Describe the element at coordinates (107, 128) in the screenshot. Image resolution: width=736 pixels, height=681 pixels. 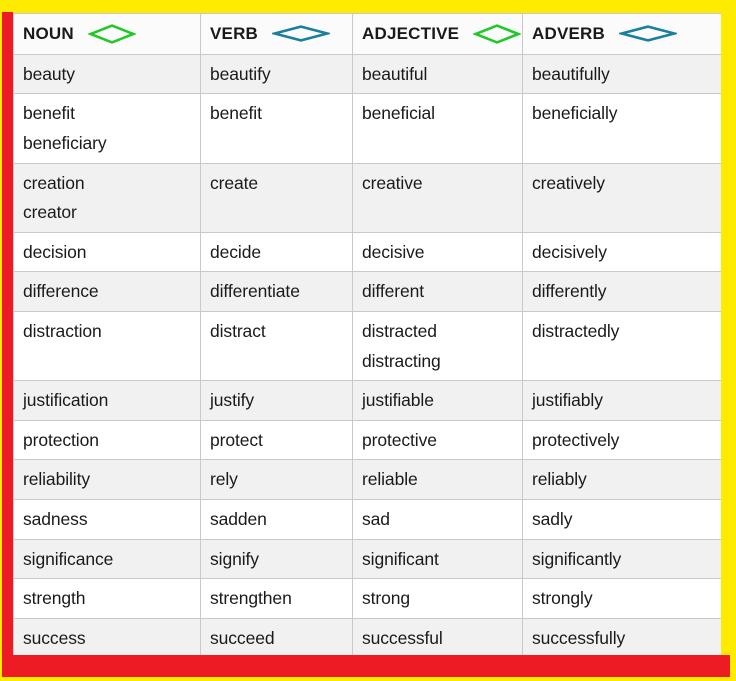
I see `cell-noun: benefit beneficiary` at that location.